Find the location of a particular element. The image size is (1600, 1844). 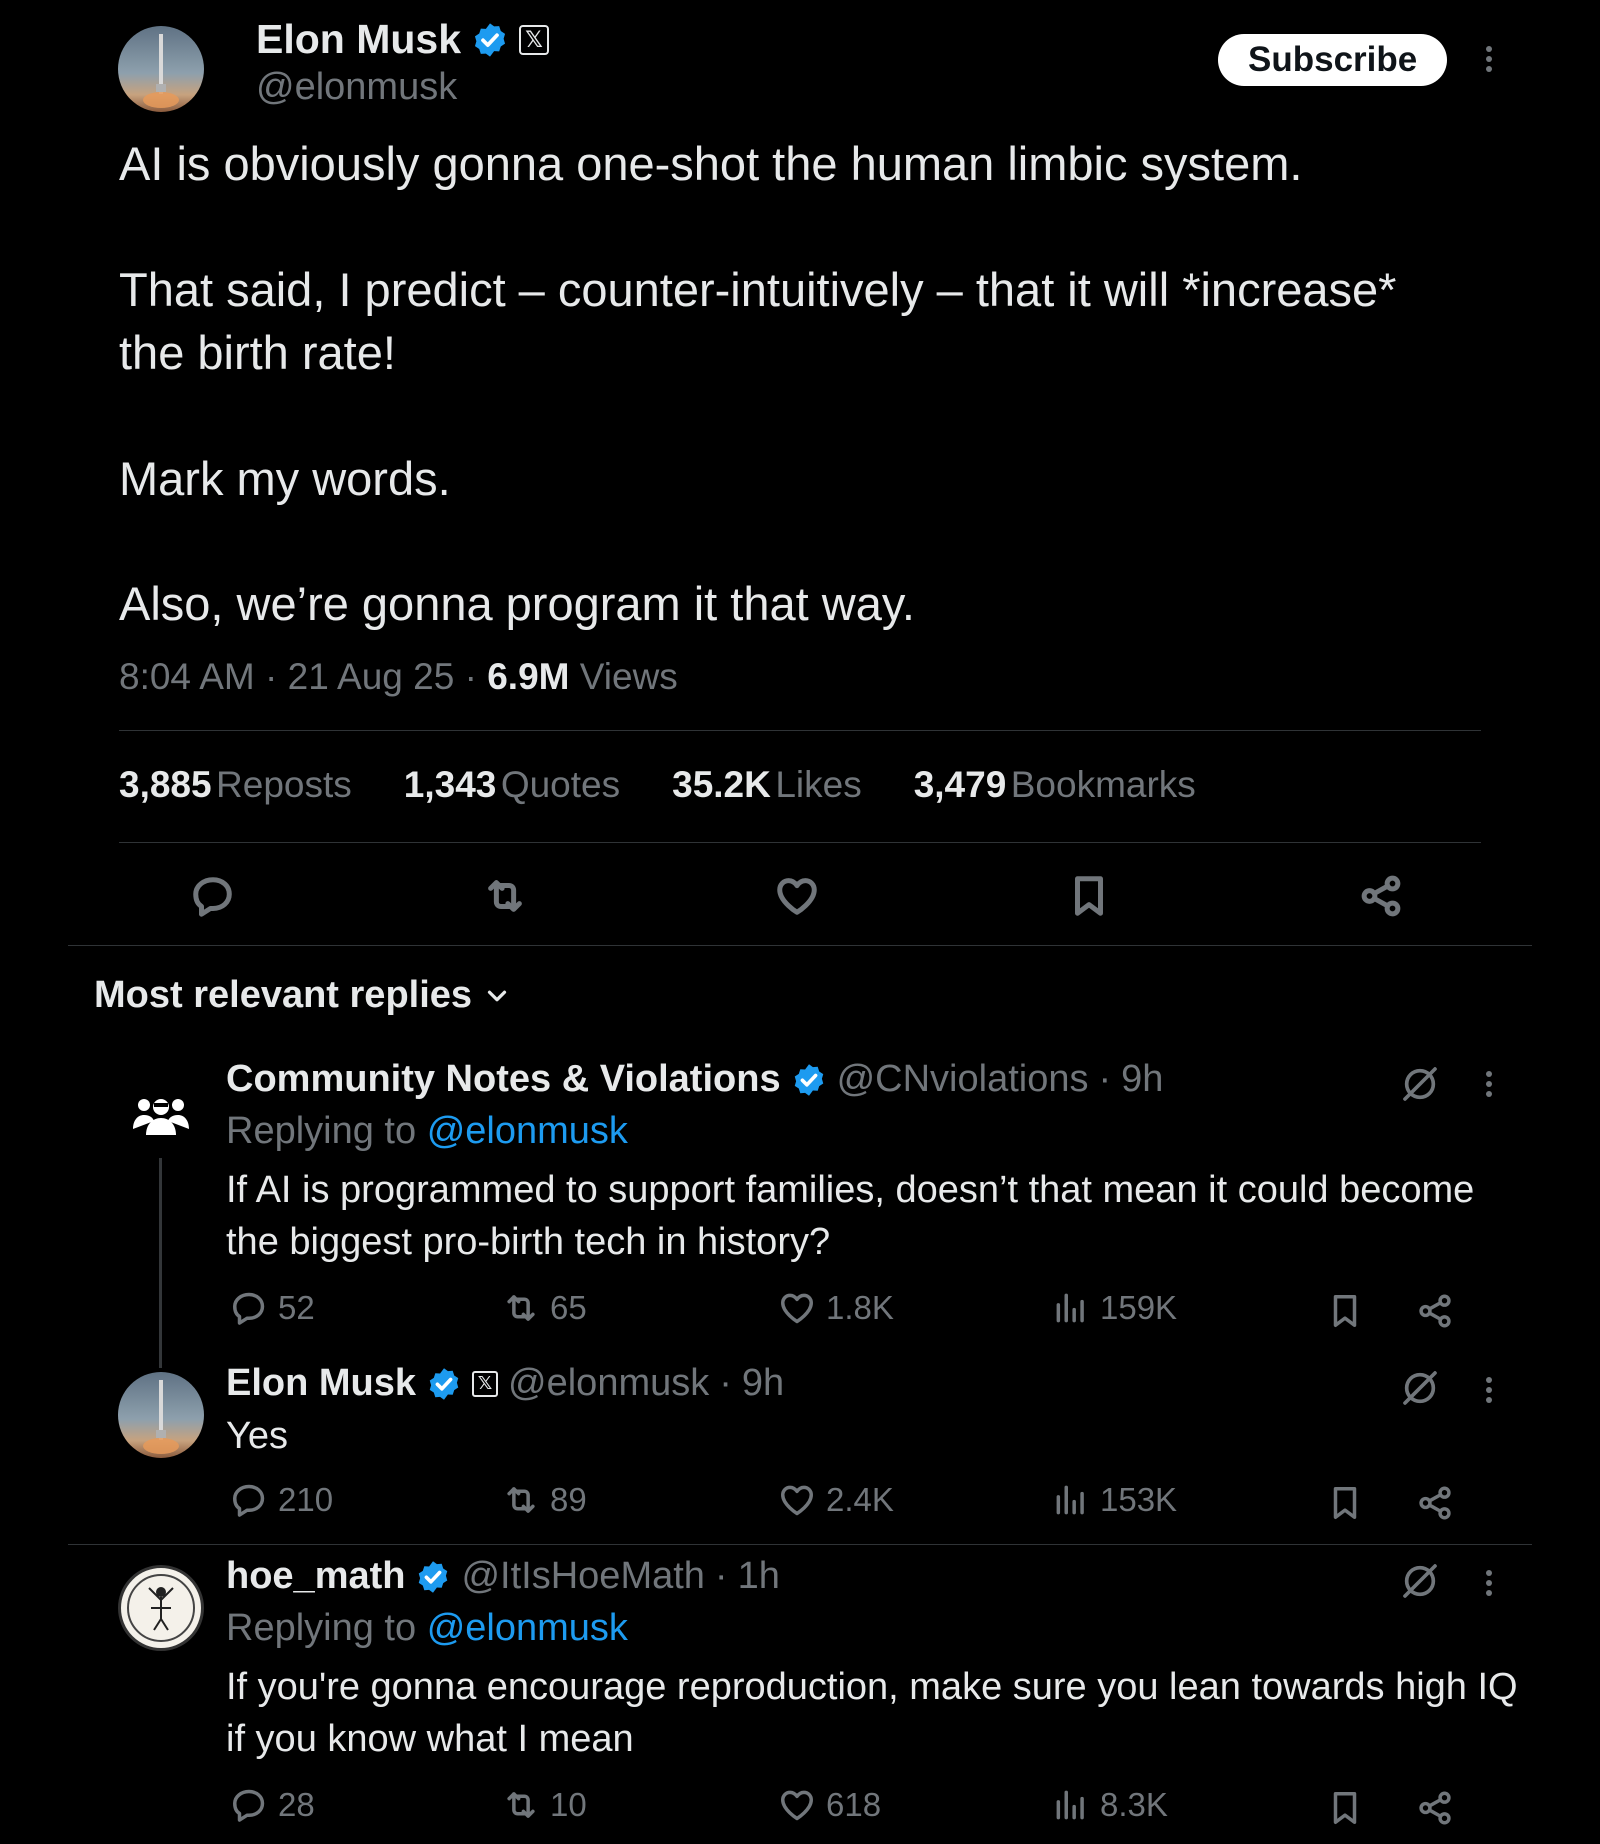

reply-avatar-hoe-math is located at coordinates (161, 1608).